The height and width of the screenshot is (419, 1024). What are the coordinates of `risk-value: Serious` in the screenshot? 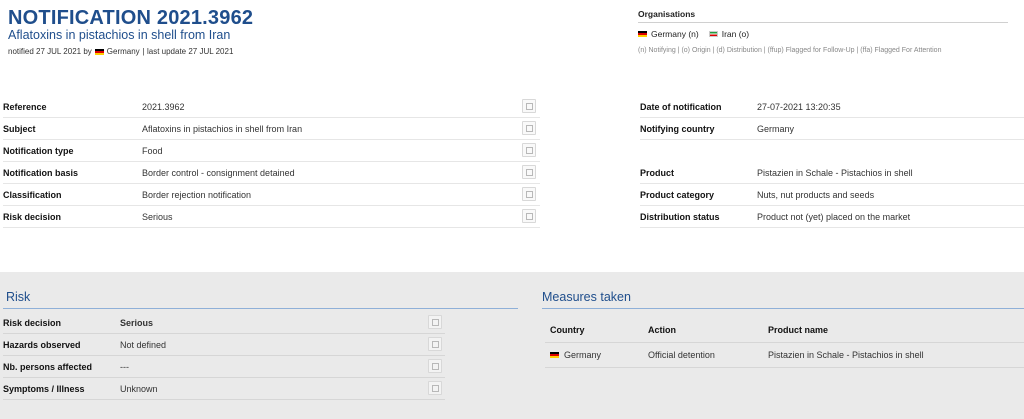 It's located at (137, 322).